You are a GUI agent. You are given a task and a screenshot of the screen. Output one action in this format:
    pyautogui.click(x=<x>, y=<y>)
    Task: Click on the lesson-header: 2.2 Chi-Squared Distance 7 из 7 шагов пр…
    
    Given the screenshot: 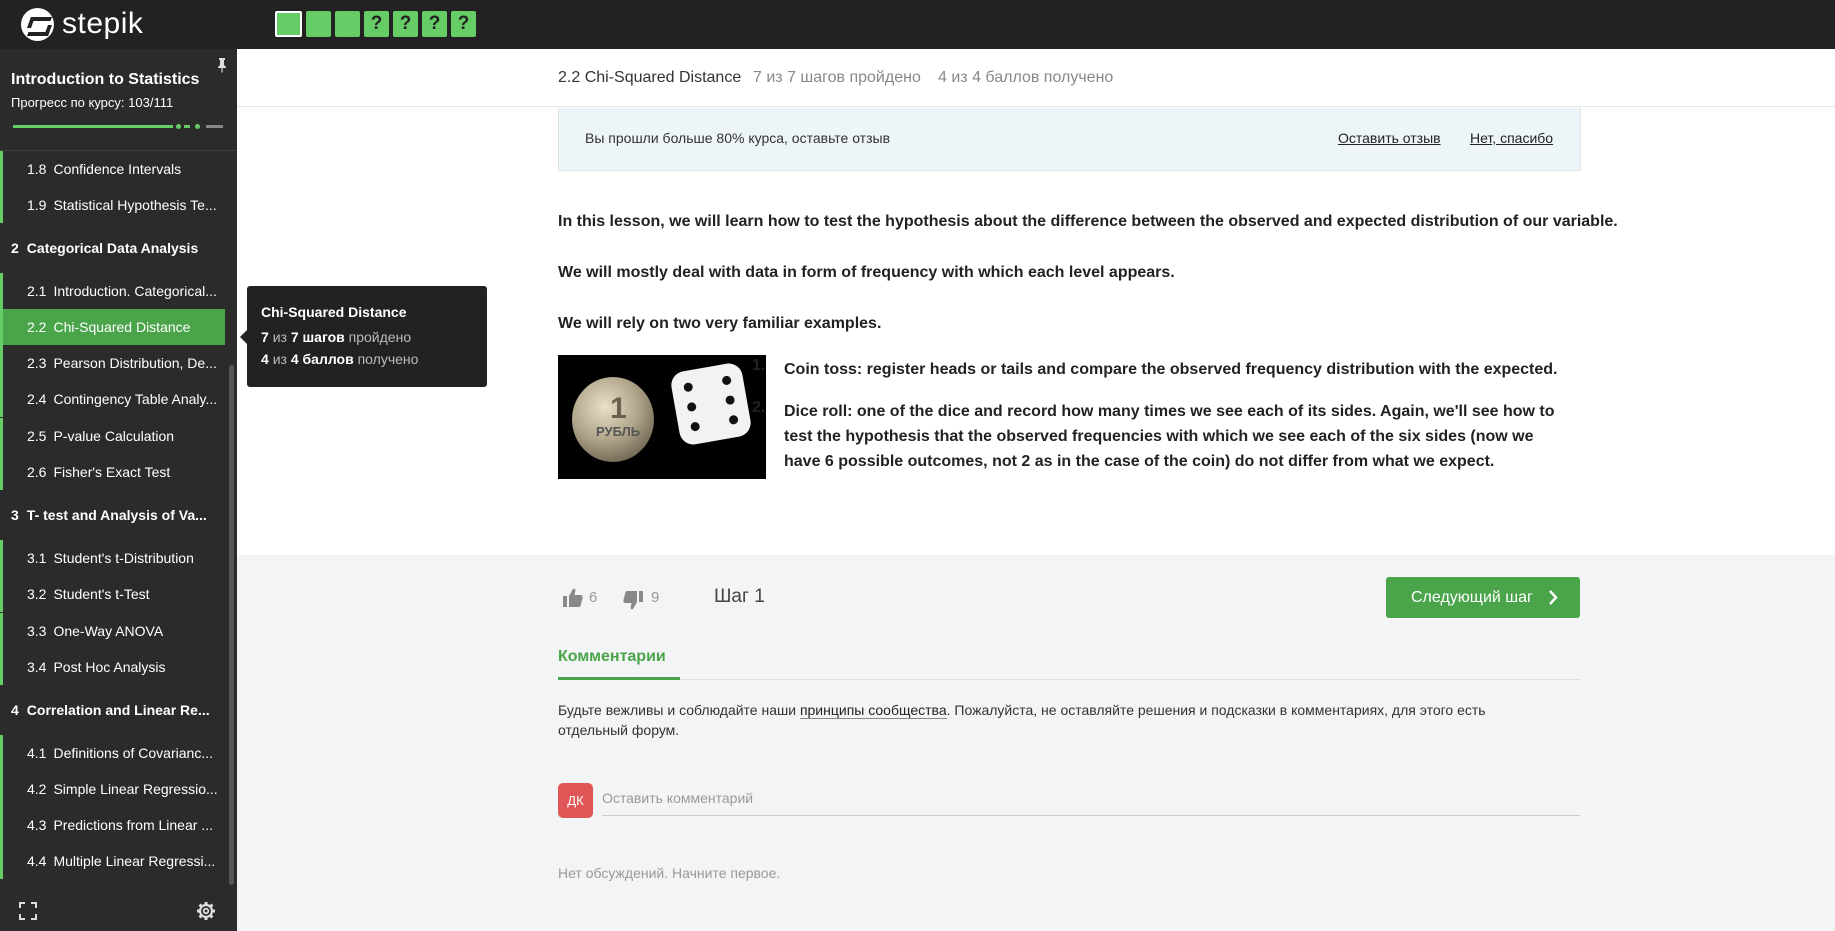 What is the action you would take?
    pyautogui.click(x=1036, y=78)
    